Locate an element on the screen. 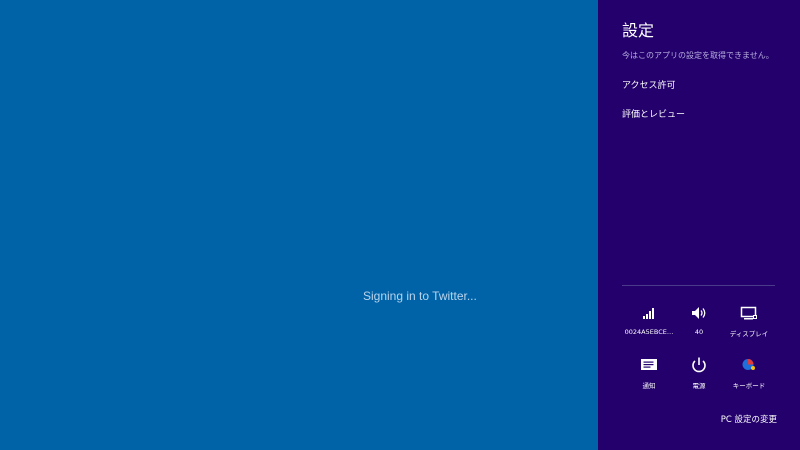 The height and width of the screenshot is (450, 800). keyboard-ime-icon is located at coordinates (748, 364).